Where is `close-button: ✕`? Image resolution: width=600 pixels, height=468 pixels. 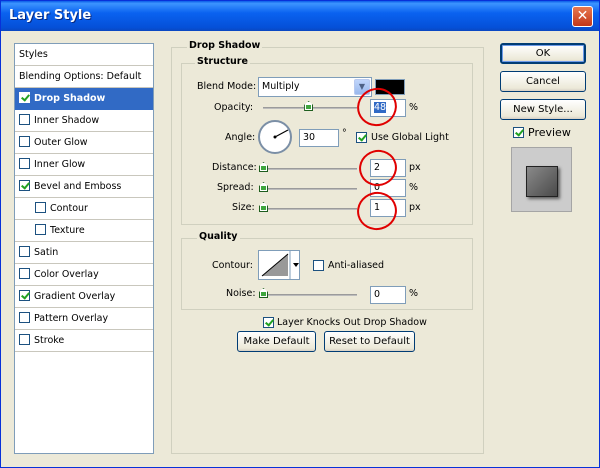
close-button: ✕ is located at coordinates (582, 16).